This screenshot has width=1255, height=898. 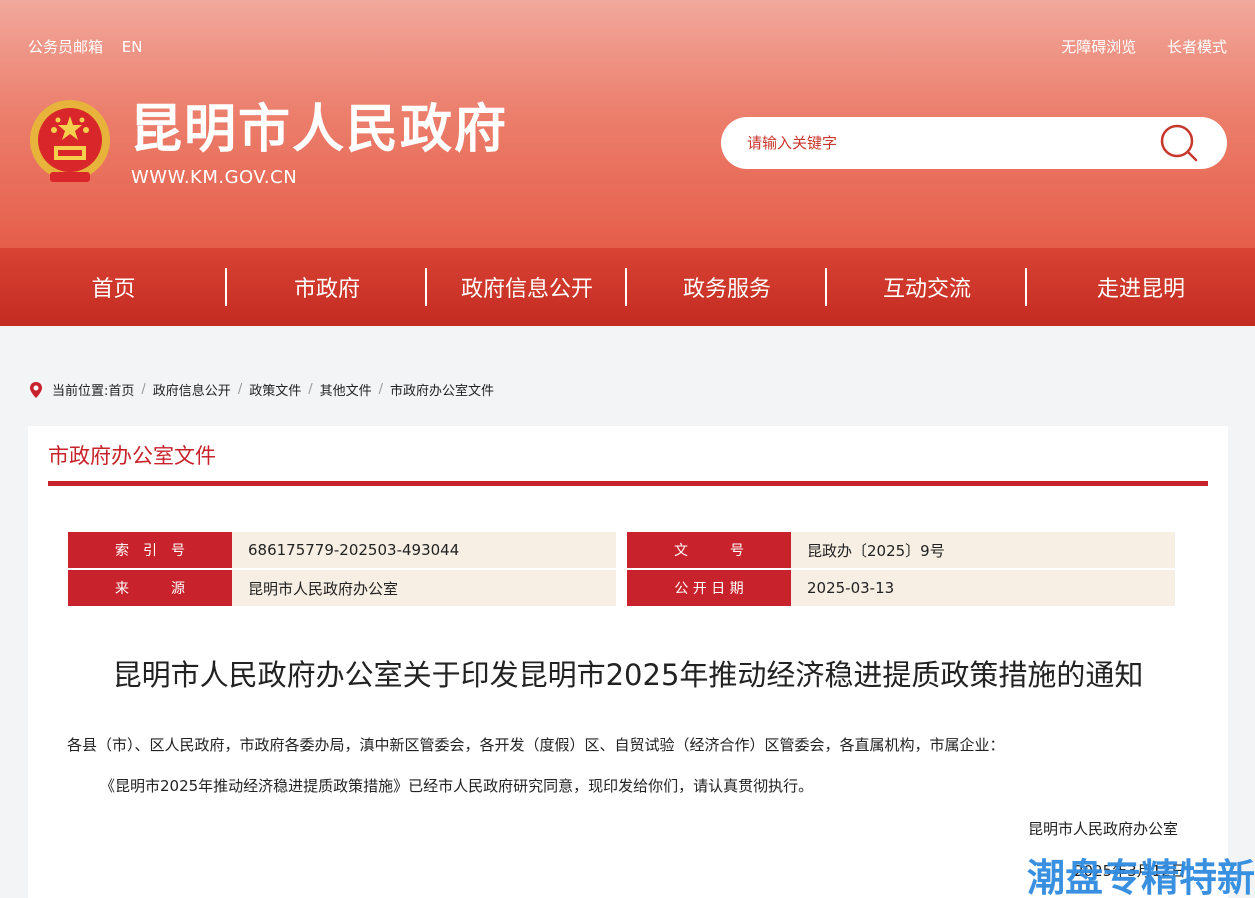 I want to click on breadcrumb-home: 首页, so click(x=121, y=389).